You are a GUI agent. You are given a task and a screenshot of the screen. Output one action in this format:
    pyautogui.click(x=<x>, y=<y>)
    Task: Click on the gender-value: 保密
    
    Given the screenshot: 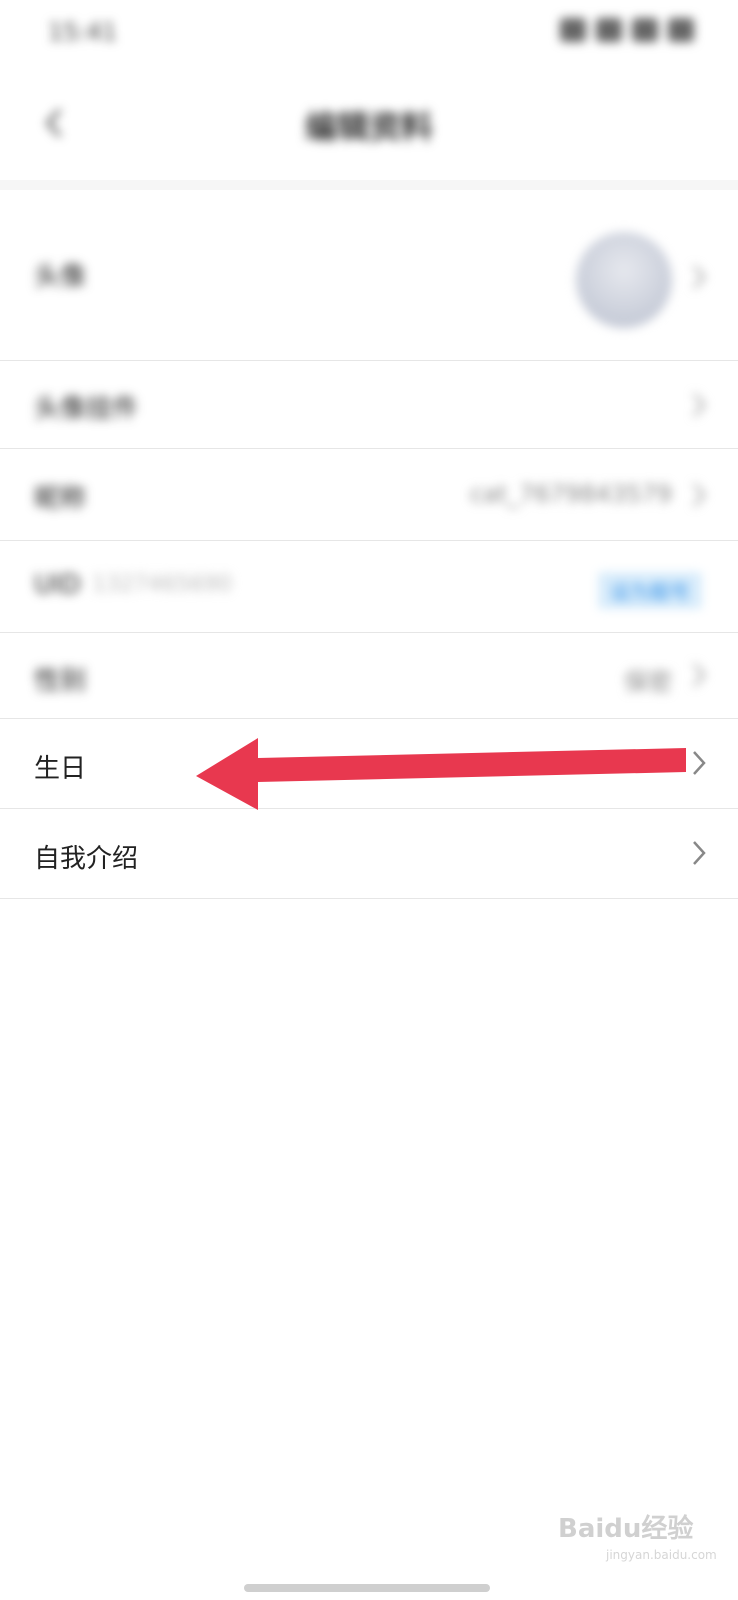 What is the action you would take?
    pyautogui.click(x=648, y=682)
    